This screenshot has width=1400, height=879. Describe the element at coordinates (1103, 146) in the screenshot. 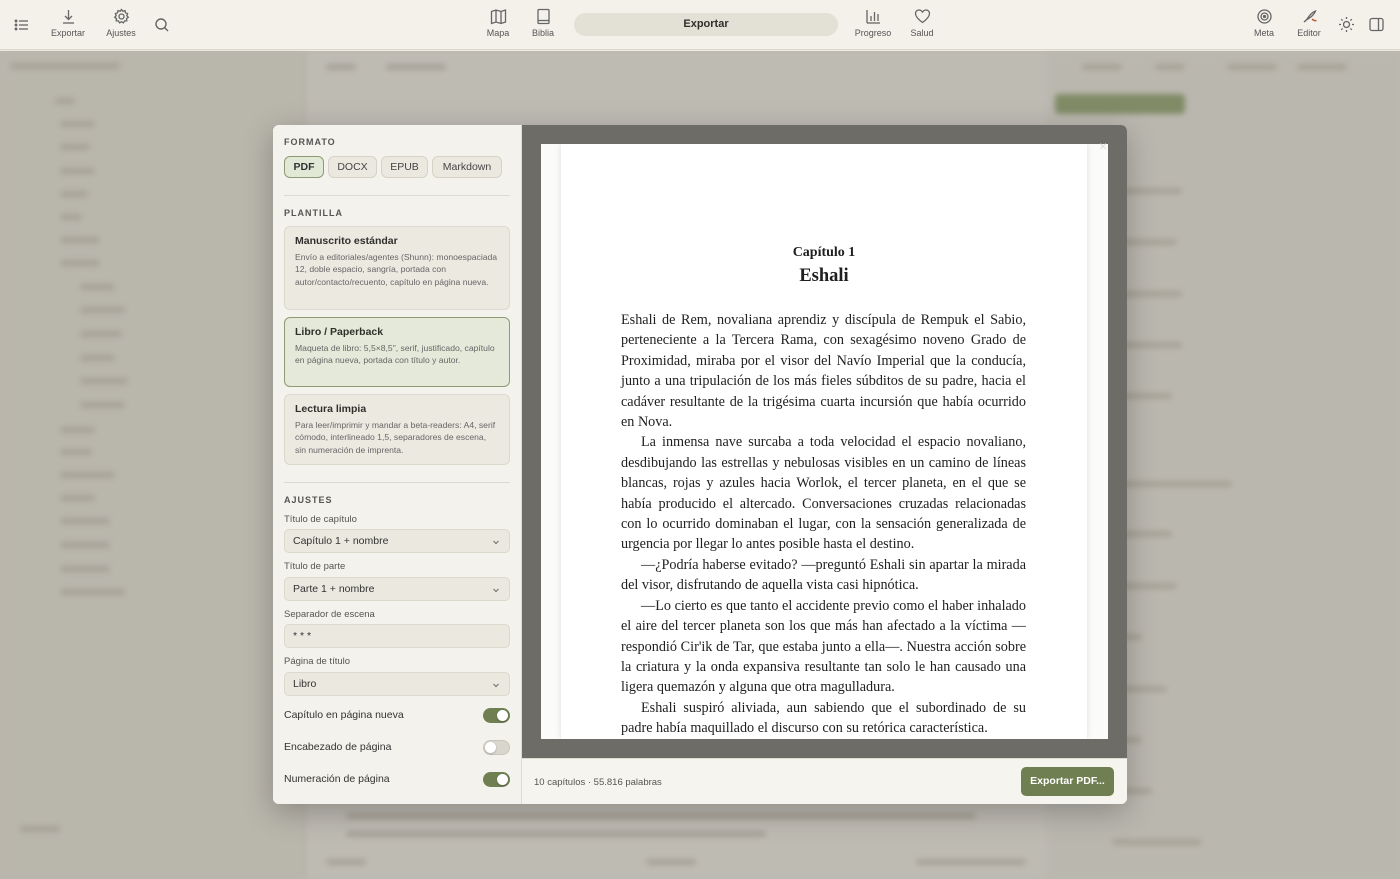

I see `close-icon: ×` at that location.